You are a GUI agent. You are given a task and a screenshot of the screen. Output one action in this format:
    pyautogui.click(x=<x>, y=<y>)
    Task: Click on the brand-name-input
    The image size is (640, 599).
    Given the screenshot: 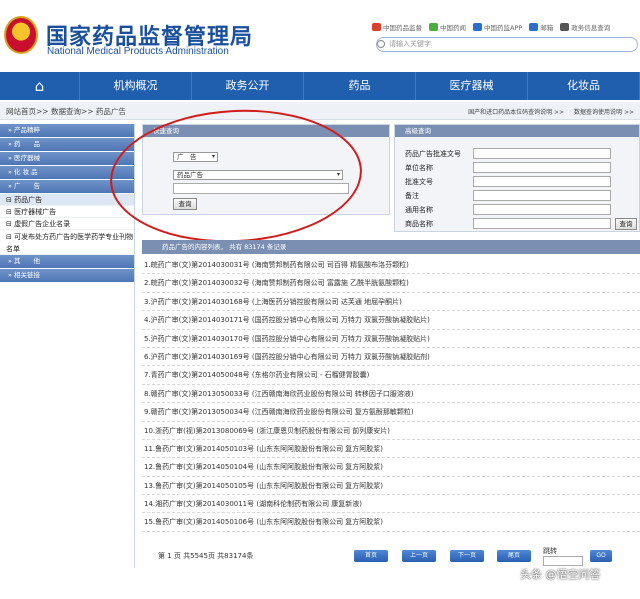 What is the action you would take?
    pyautogui.click(x=542, y=223)
    